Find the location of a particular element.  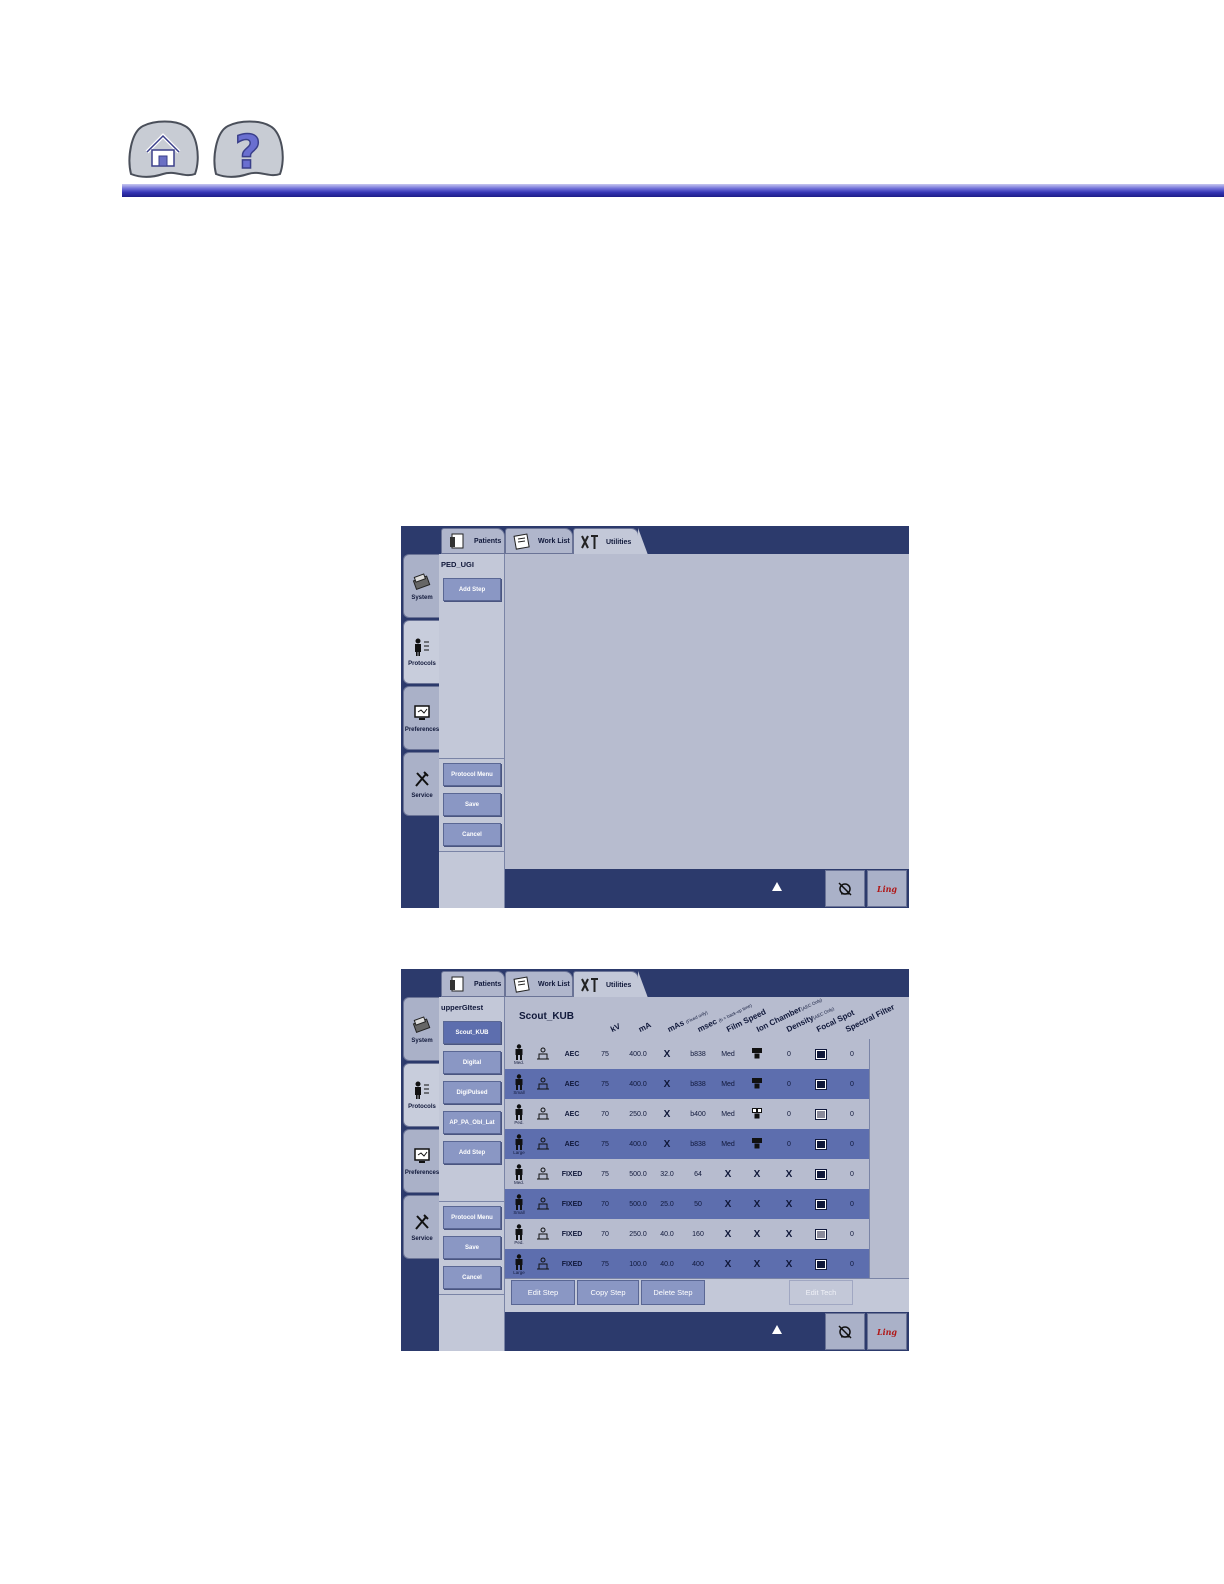

table-row: Small AEC 75 400.0 Xb838 Med 0 0 is located at coordinates (687, 1084).